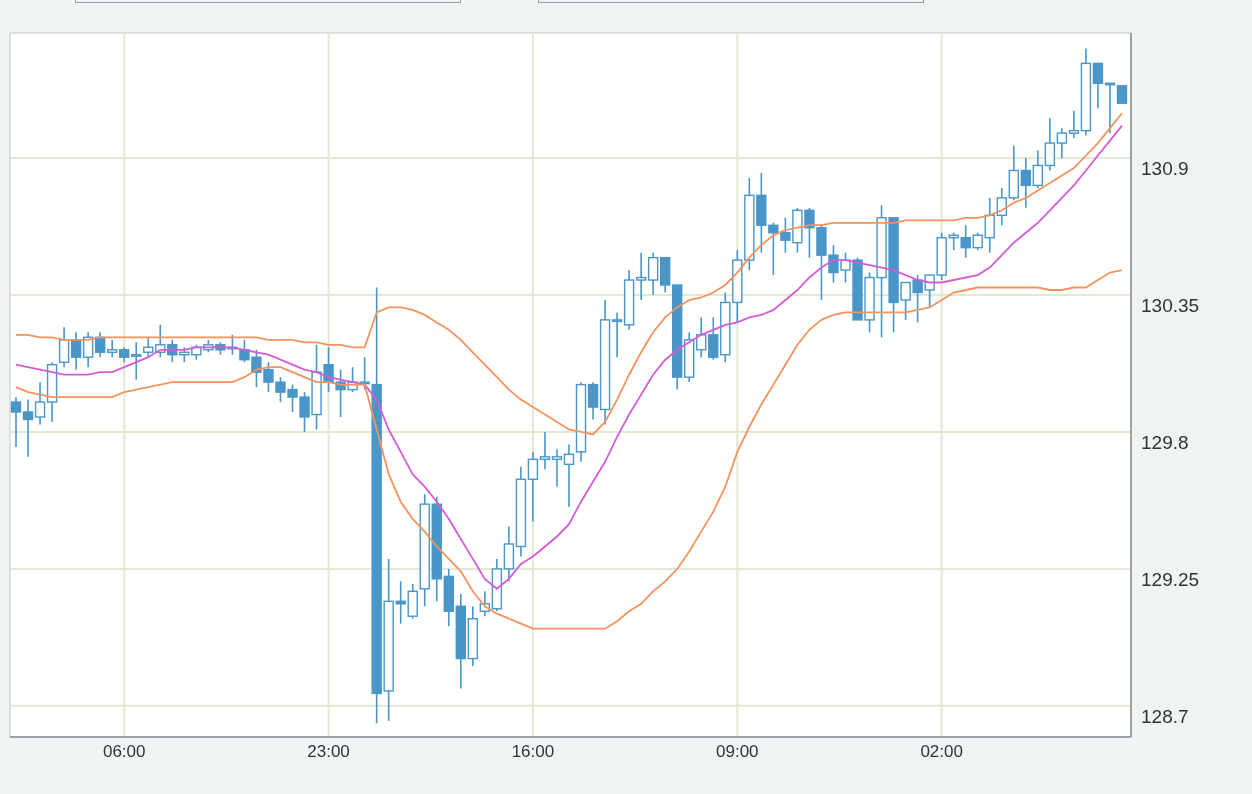  Describe the element at coordinates (1165, 168) in the screenshot. I see `axis-label: 130.9` at that location.